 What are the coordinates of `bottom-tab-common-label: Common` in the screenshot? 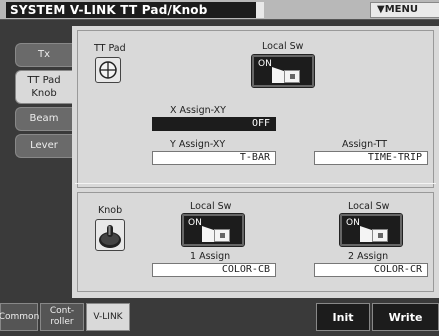 It's located at (20, 316).